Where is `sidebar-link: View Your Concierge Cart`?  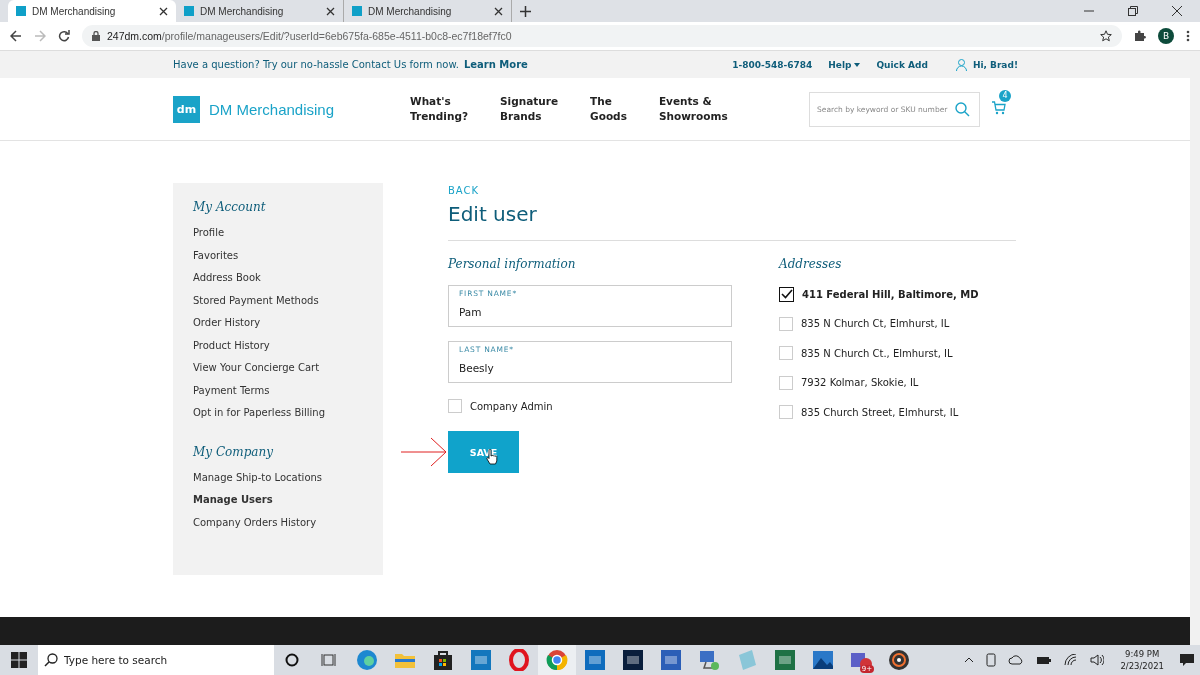
sidebar-link: View Your Concierge Cart is located at coordinates (256, 368).